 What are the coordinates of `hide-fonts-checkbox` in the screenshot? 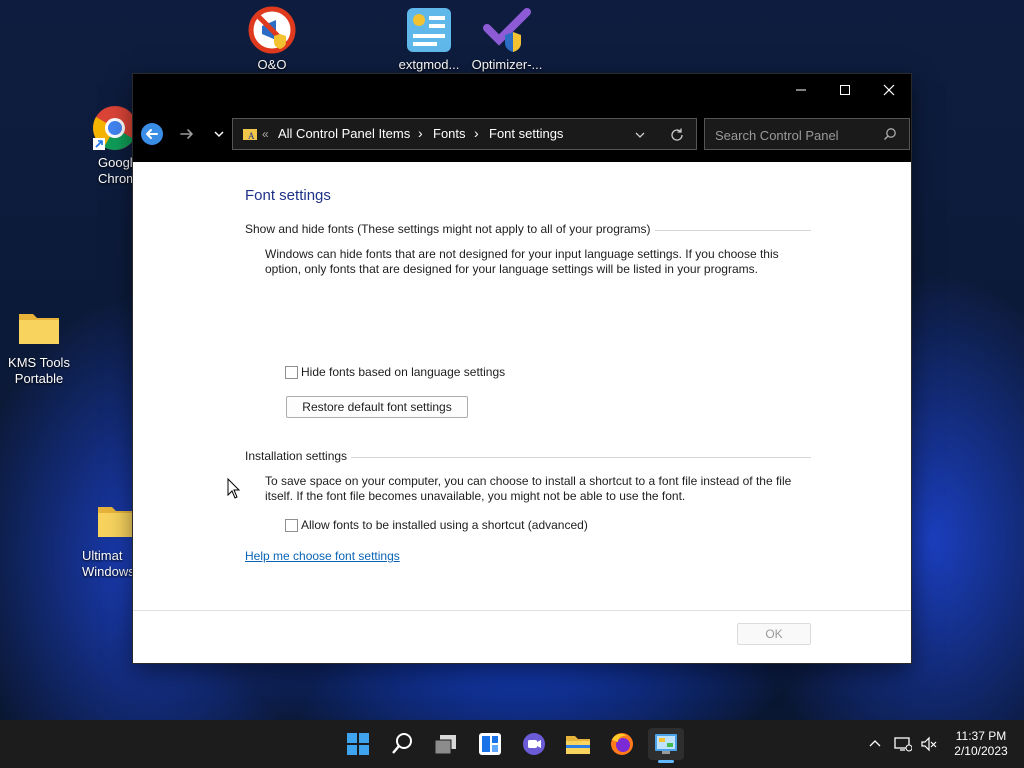 It's located at (291, 372).